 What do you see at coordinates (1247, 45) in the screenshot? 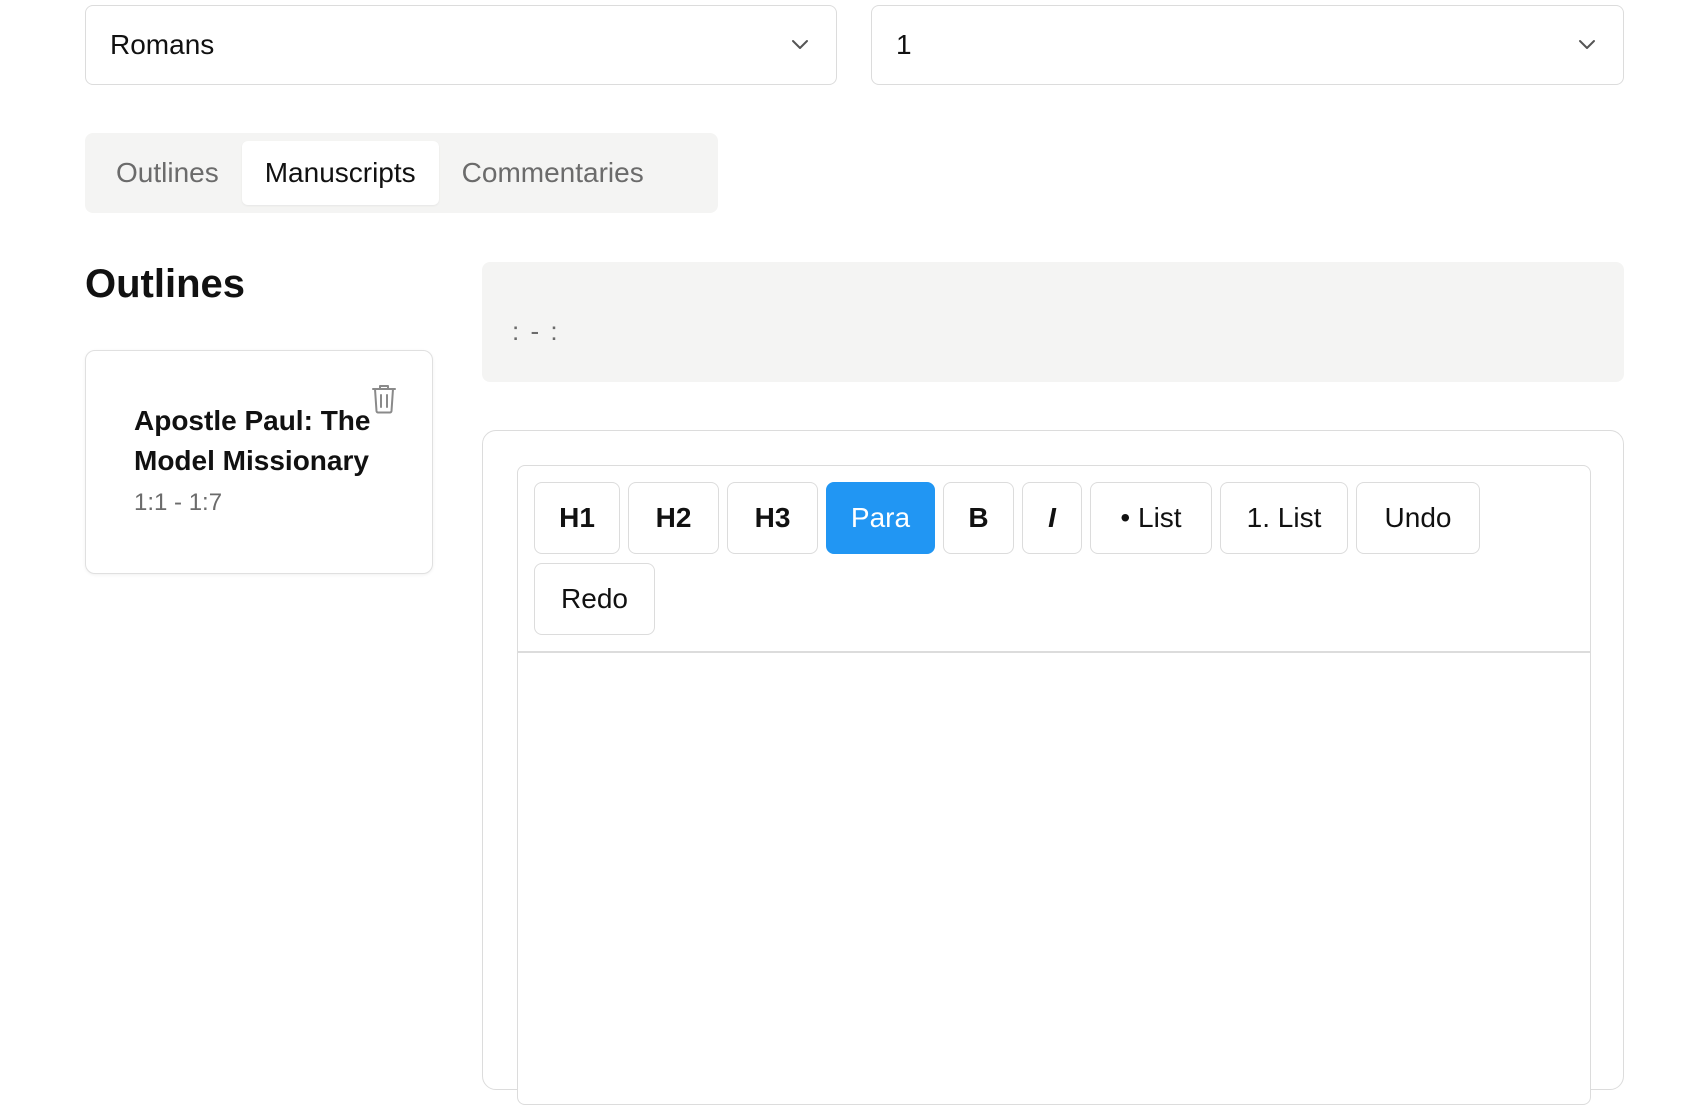
I see `chapter-select: 1` at bounding box center [1247, 45].